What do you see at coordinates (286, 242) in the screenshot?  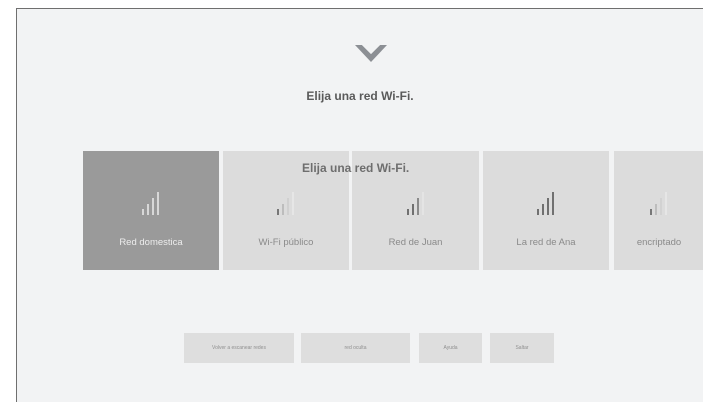 I see `network-label: Wi-Fi público` at bounding box center [286, 242].